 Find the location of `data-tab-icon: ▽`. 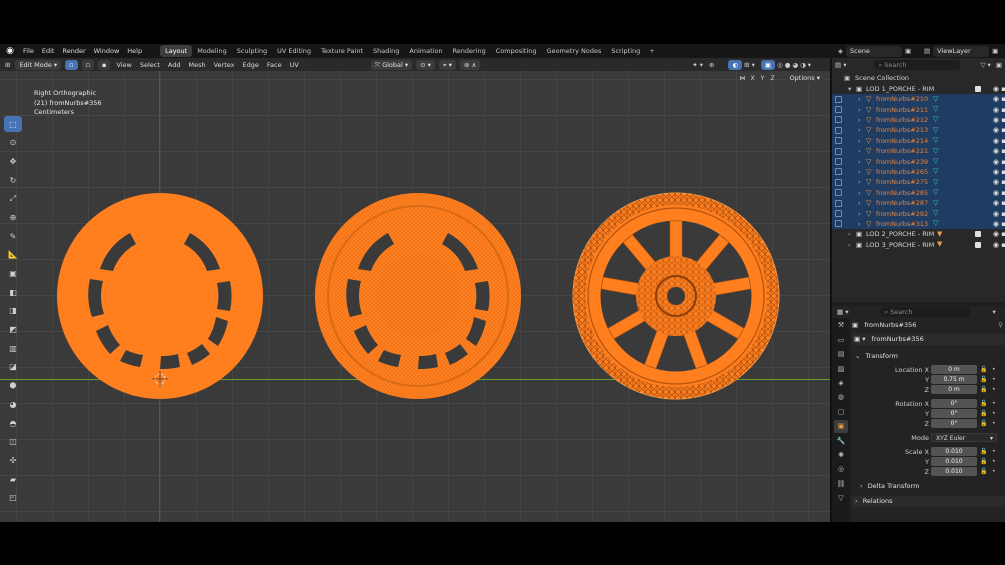

data-tab-icon: ▽ is located at coordinates (841, 498).